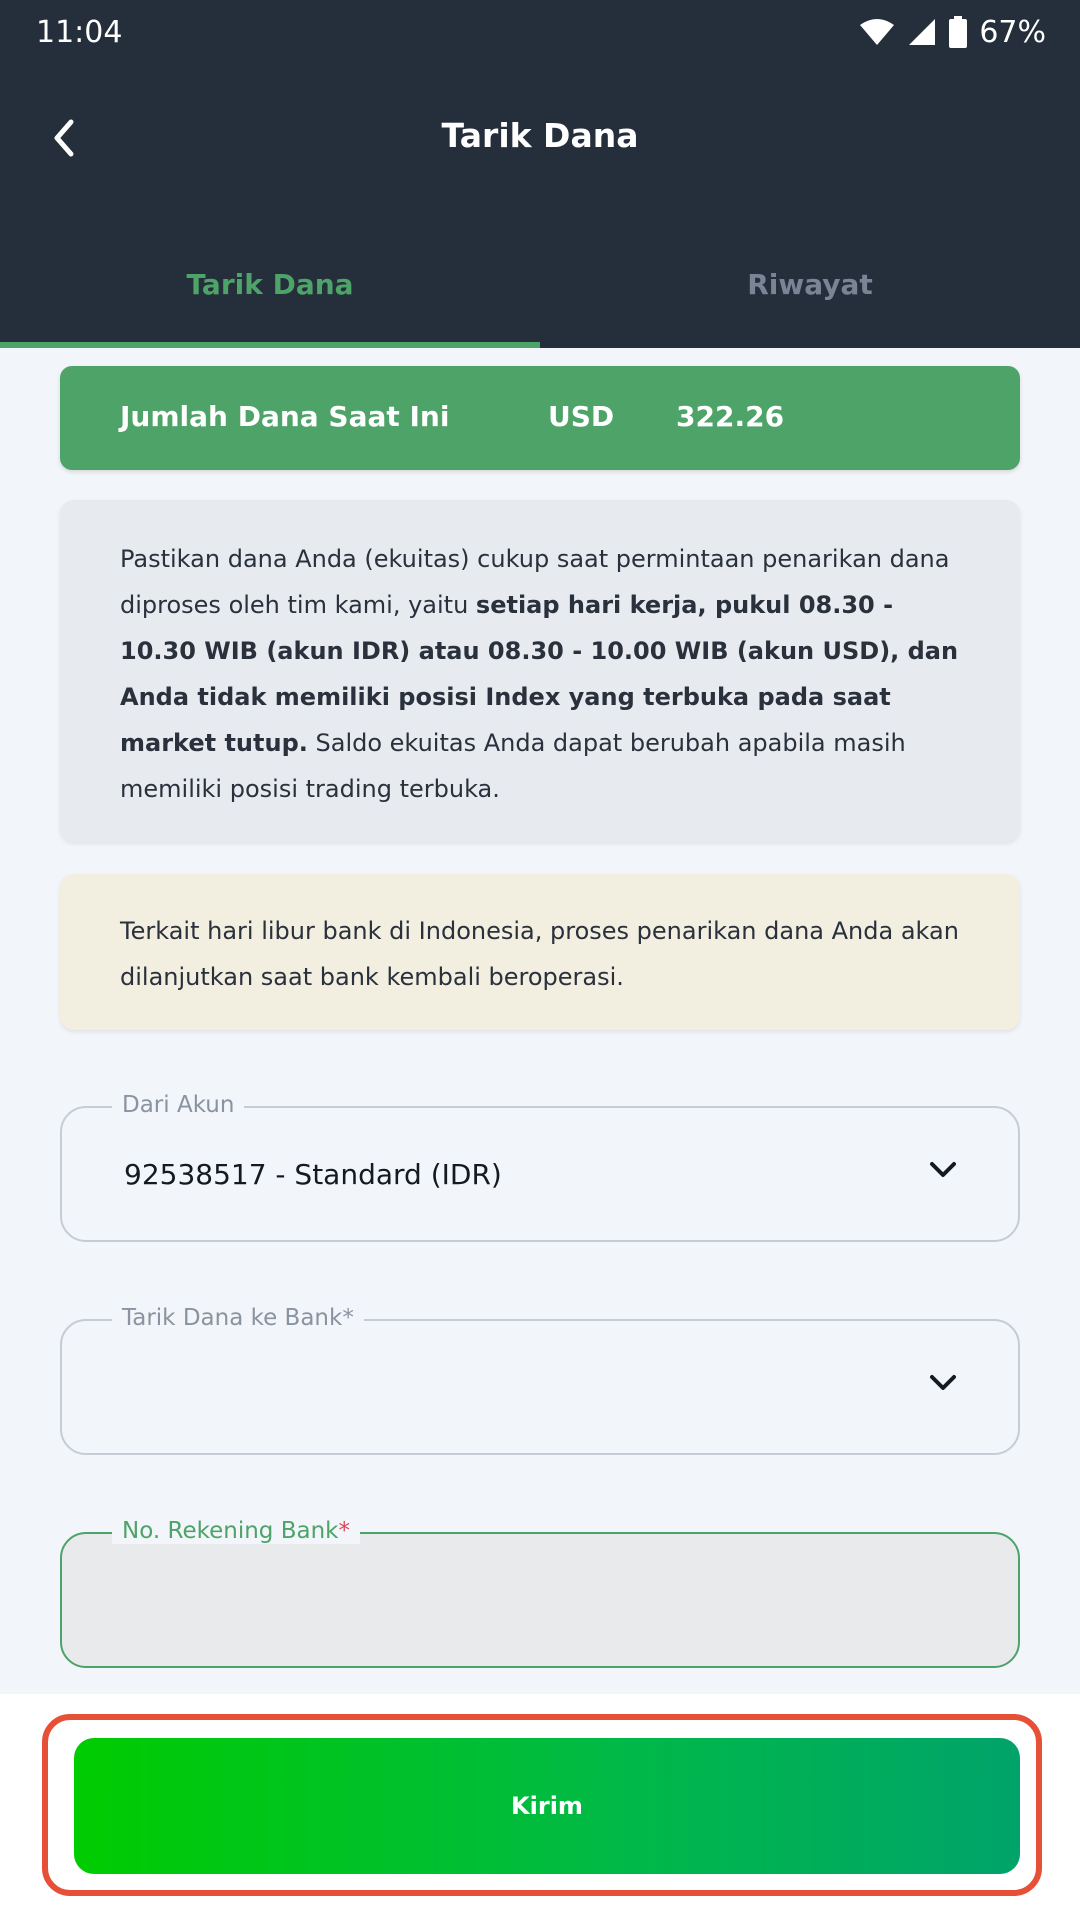  Describe the element at coordinates (877, 32) in the screenshot. I see `wifi-icon` at that location.